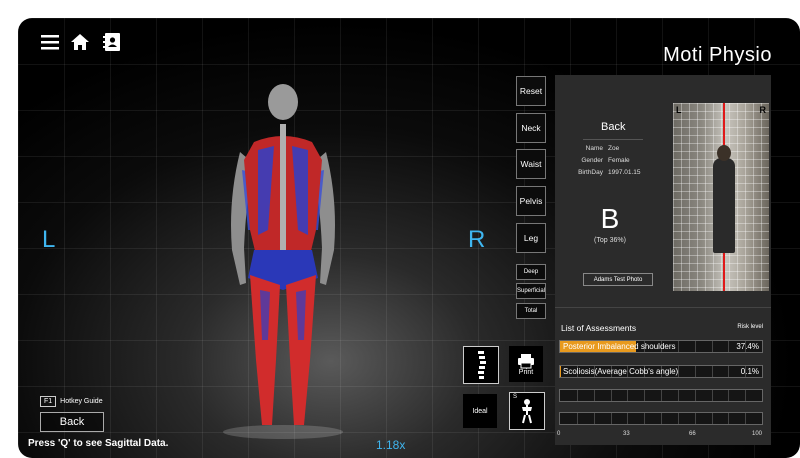  Describe the element at coordinates (531, 272) in the screenshot. I see `deep-layer-button: Deep` at that location.